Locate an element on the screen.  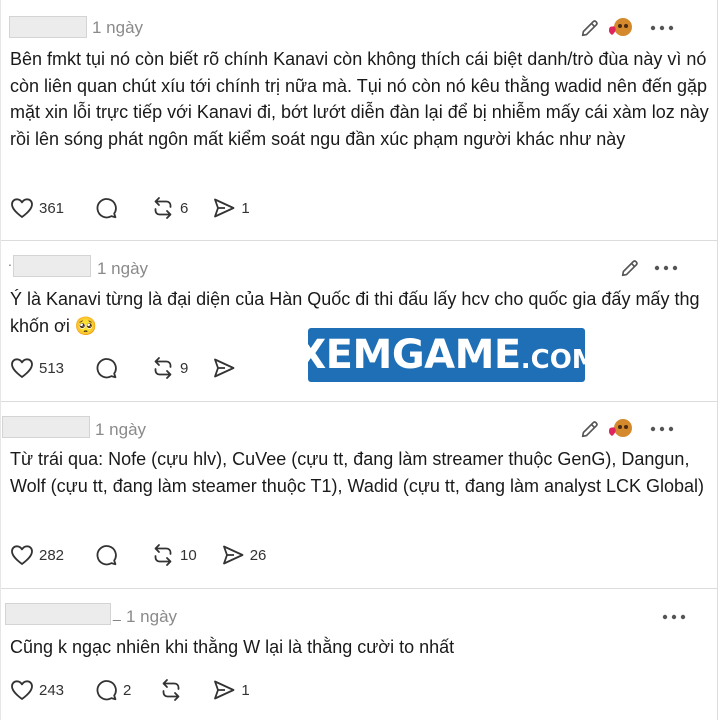
username-mark: _ is located at coordinates (117, 613).